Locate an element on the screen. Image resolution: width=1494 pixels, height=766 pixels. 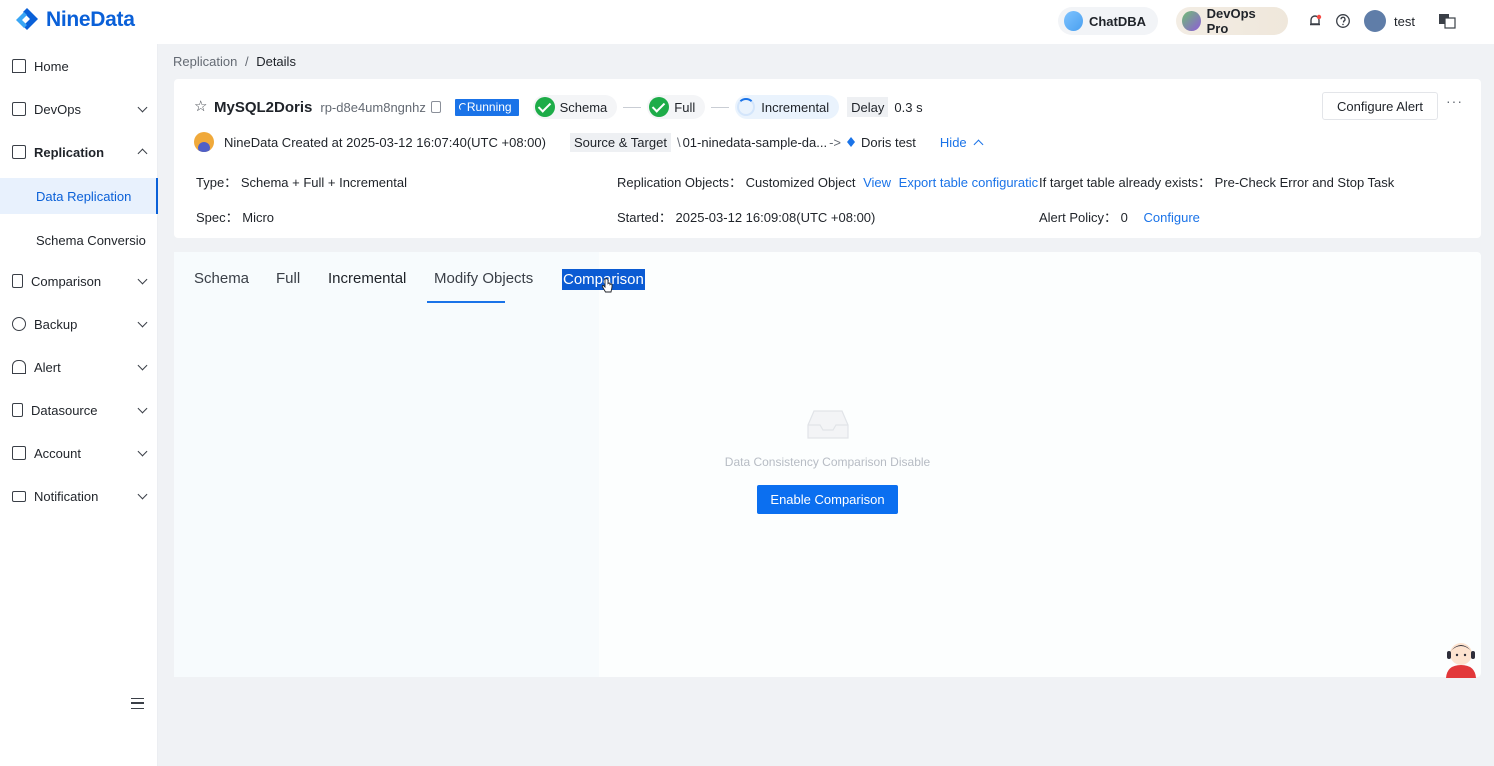
sidebar-item-comparison: Comparison is located at coordinates (79, 281).